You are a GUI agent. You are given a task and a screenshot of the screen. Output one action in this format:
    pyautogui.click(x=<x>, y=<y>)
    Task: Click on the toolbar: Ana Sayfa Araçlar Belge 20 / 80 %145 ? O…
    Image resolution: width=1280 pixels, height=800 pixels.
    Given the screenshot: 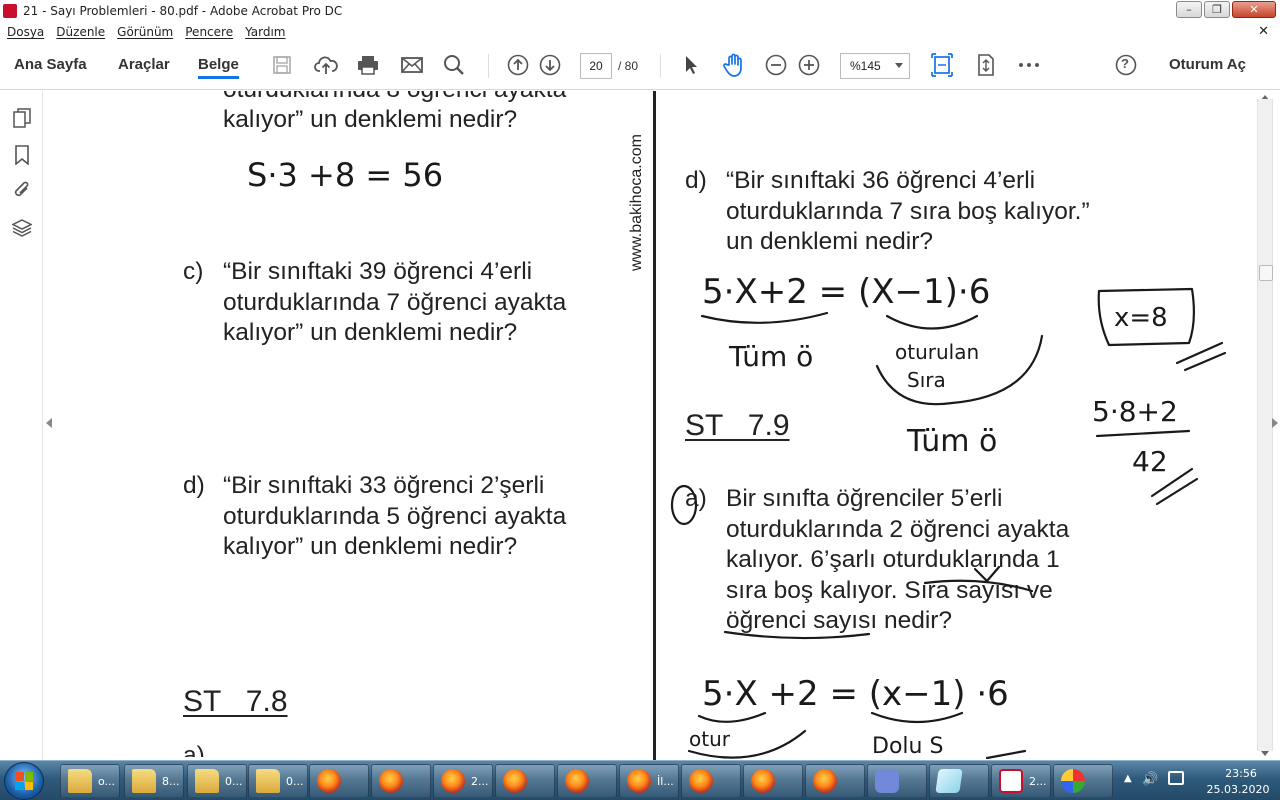 What is the action you would take?
    pyautogui.click(x=640, y=66)
    